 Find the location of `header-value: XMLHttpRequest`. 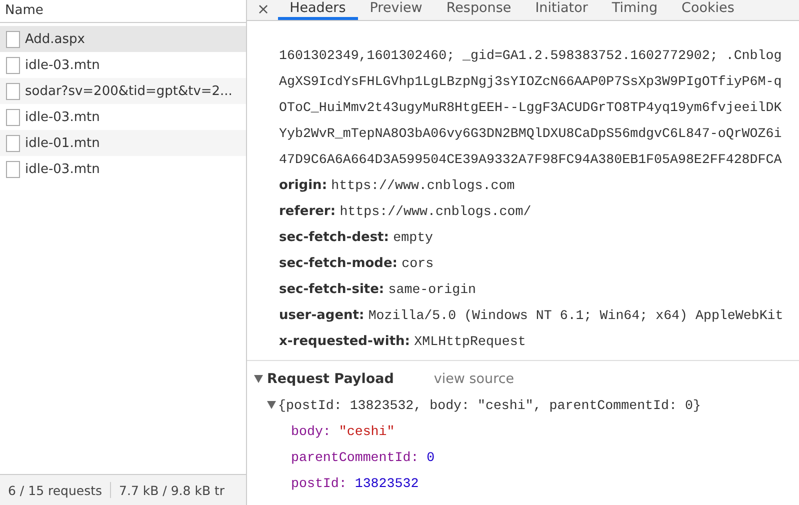

header-value: XMLHttpRequest is located at coordinates (470, 341).